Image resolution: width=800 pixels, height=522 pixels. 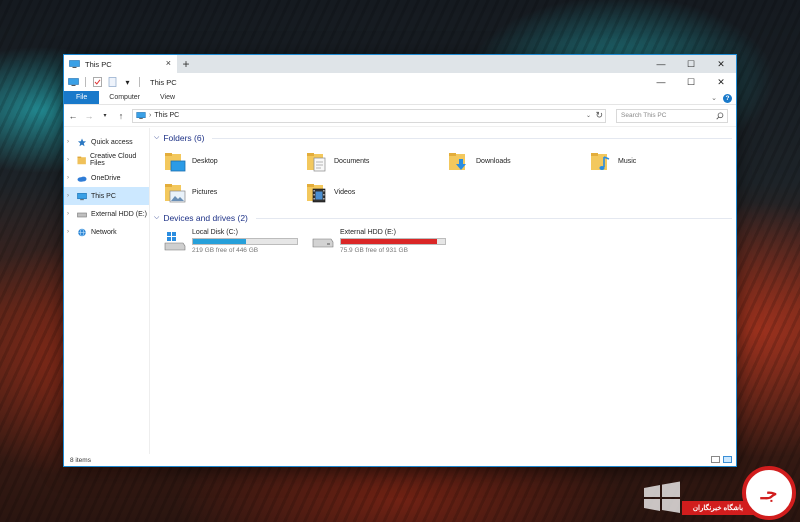 What do you see at coordinates (186, 64) in the screenshot?
I see `new-tab-button: +` at bounding box center [186, 64].